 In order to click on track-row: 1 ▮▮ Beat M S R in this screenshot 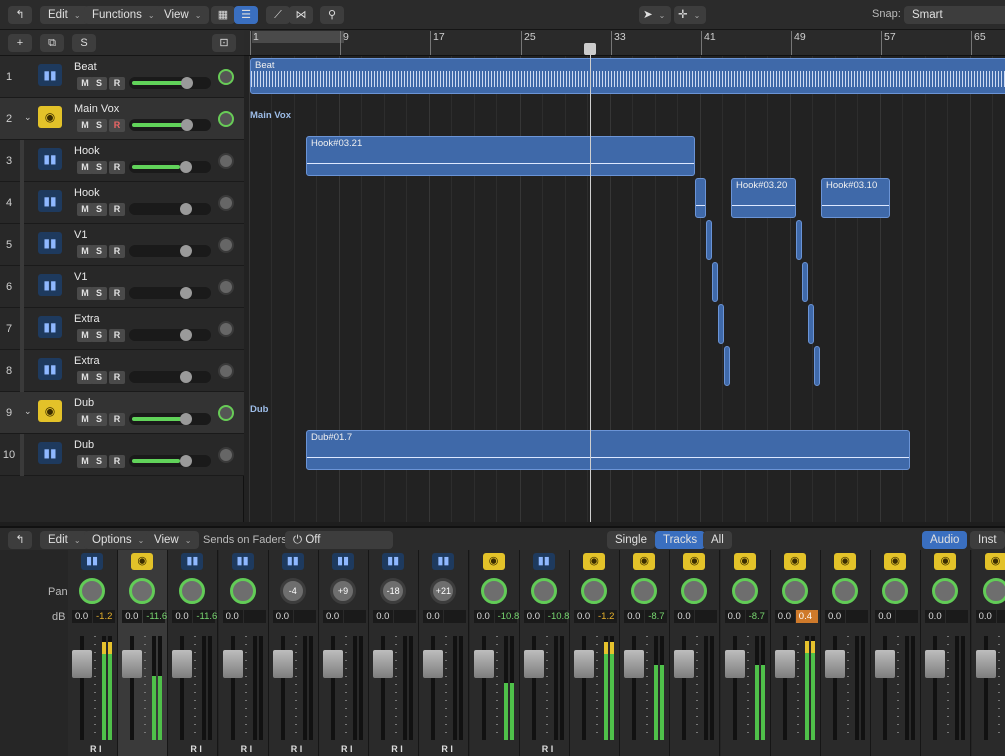, I will do `click(122, 77)`.